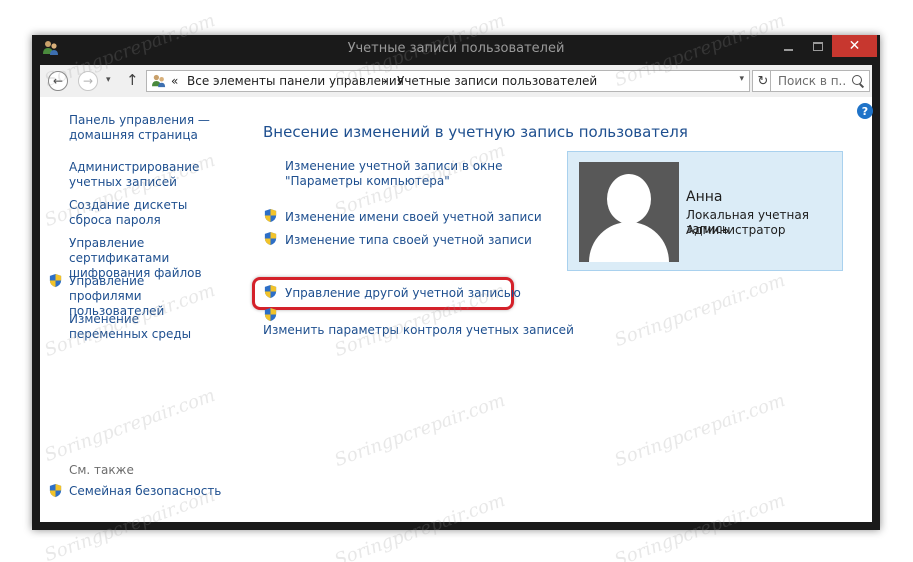 Image resolution: width=913 pixels, height=562 pixels. I want to click on breadcrumb-user-accounts: Учетные записи пользователей, so click(497, 81).